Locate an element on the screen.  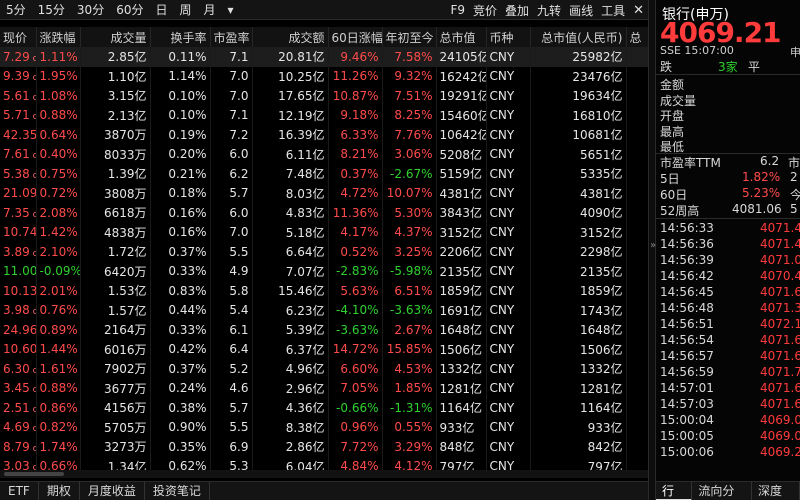
column-header-5: 成交额 is located at coordinates (290, 37).